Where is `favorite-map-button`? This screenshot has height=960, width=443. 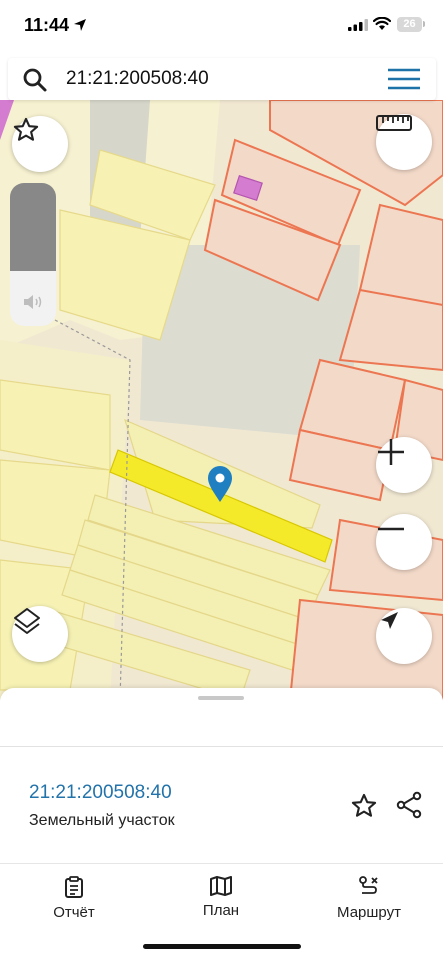 favorite-map-button is located at coordinates (40, 144).